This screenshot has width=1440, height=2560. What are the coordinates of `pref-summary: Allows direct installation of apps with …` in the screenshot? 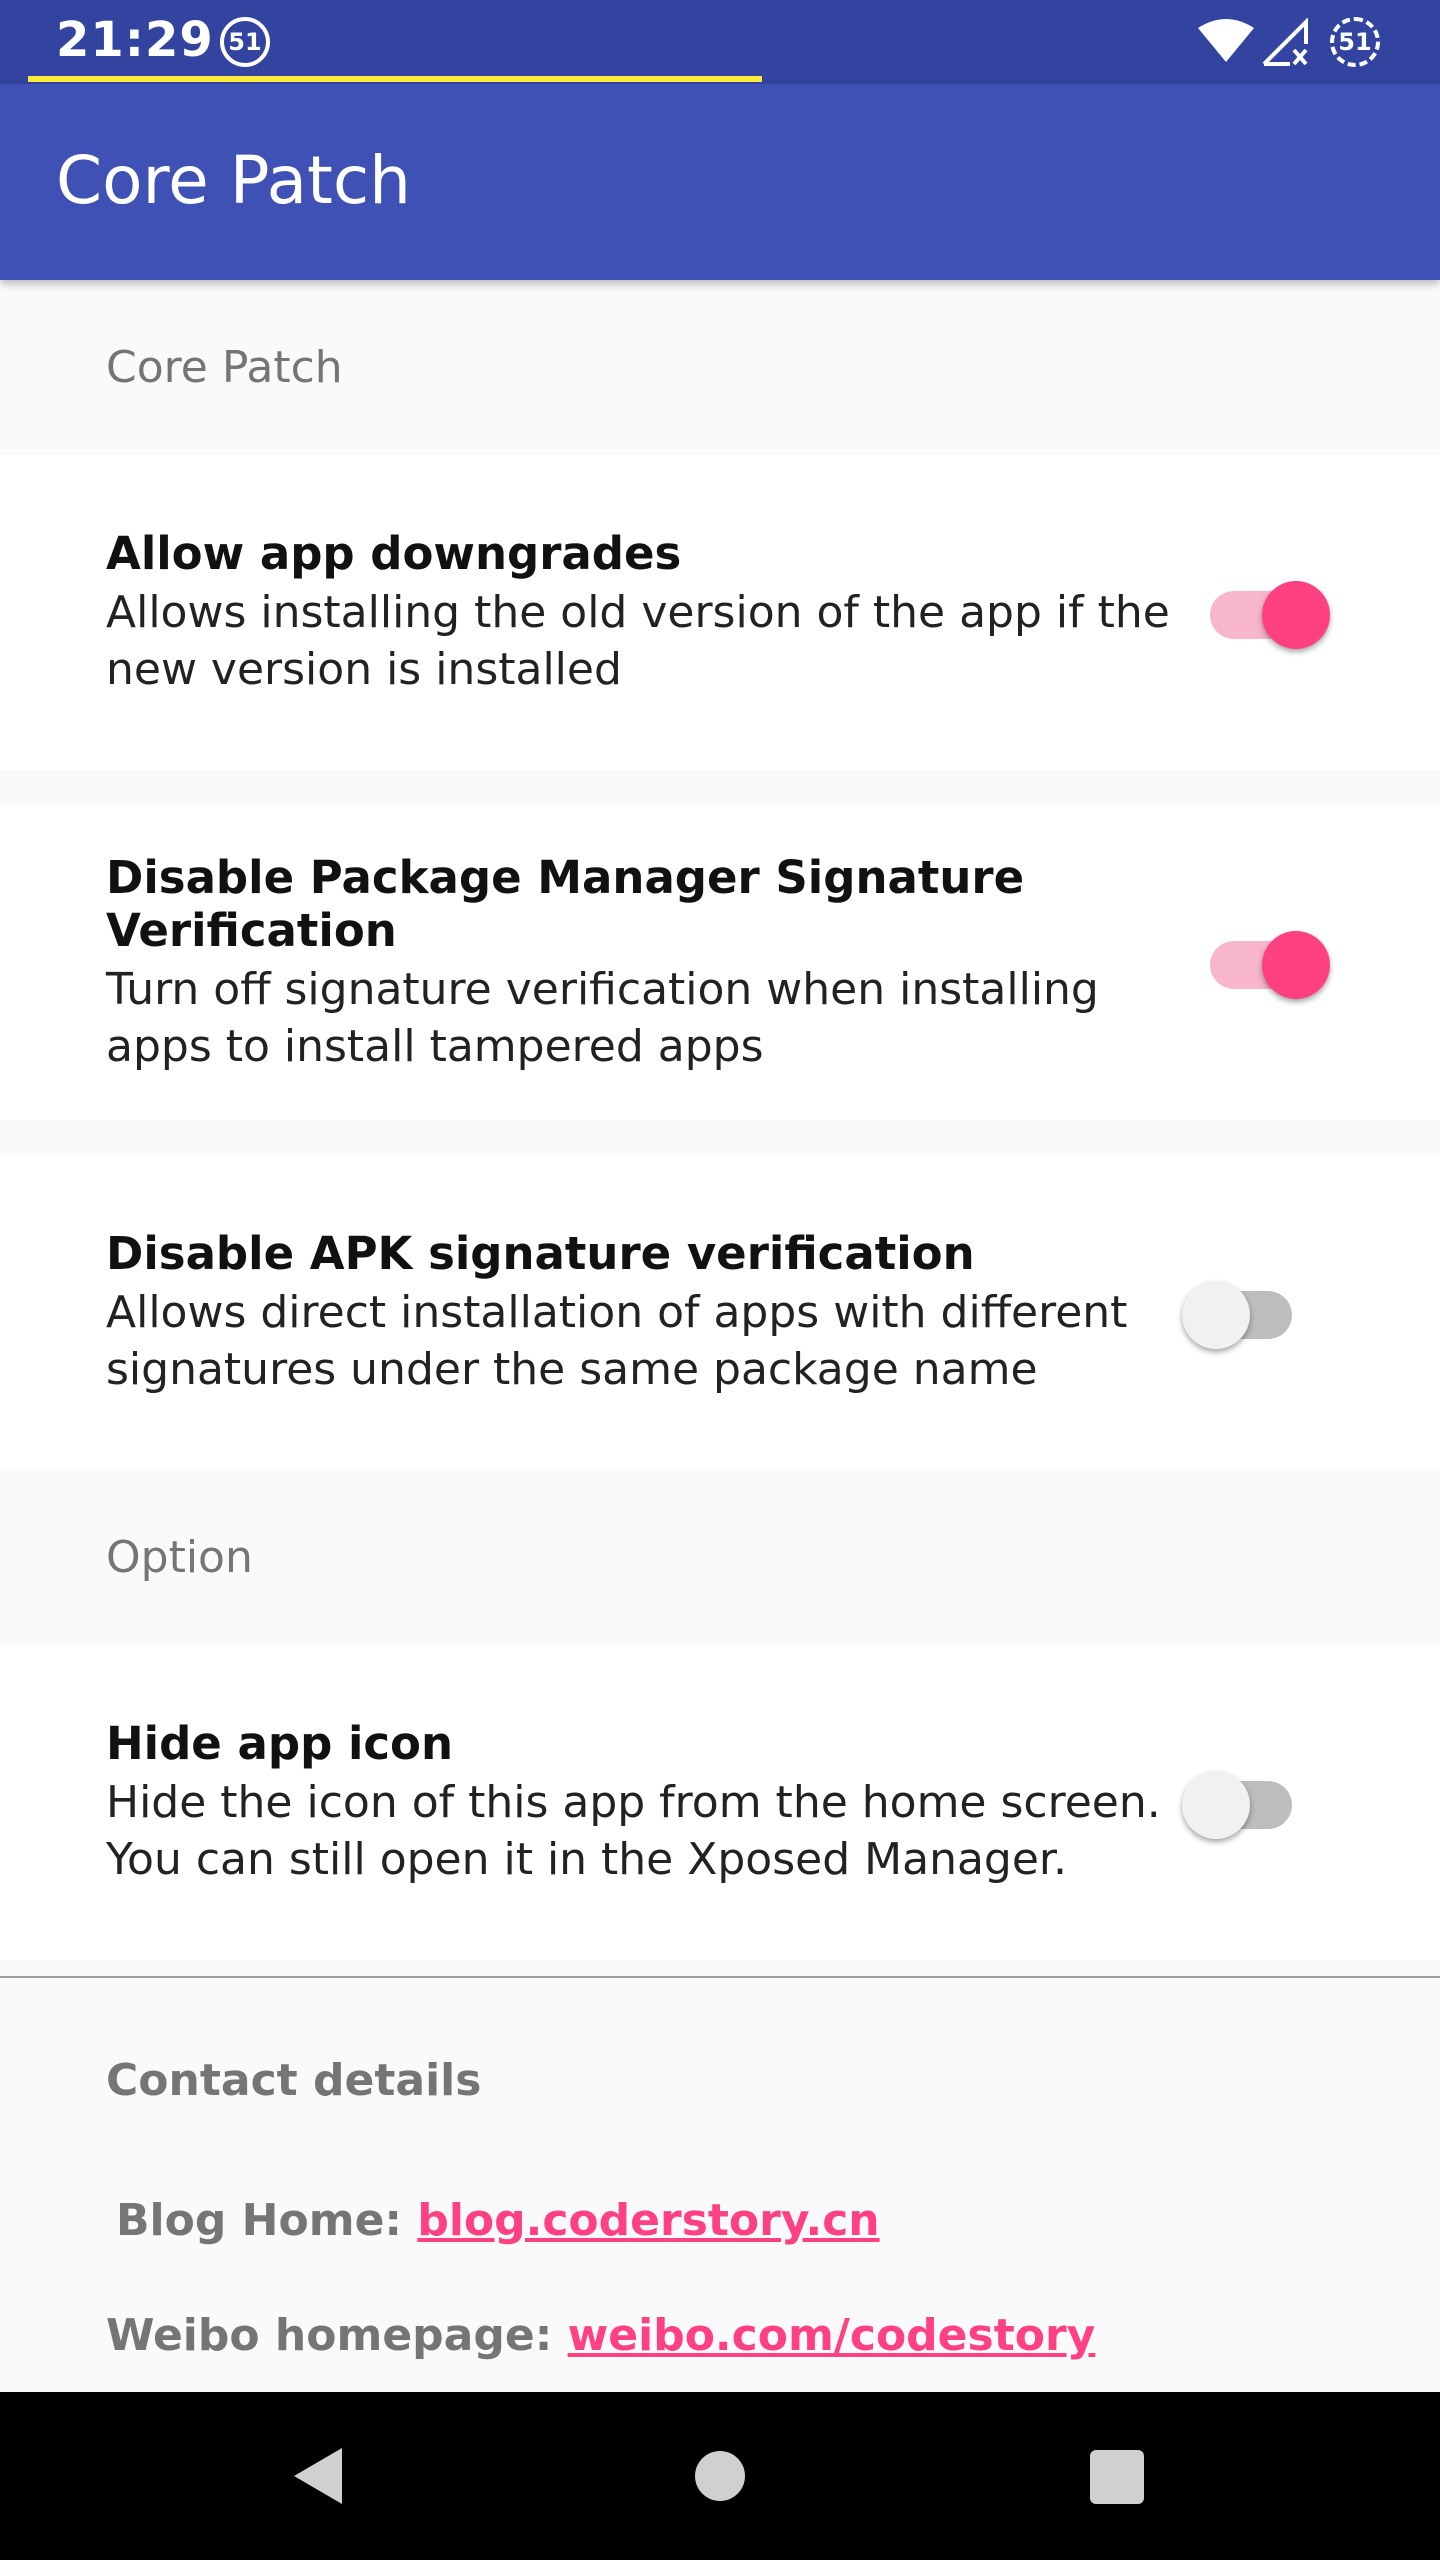 It's located at (617, 1341).